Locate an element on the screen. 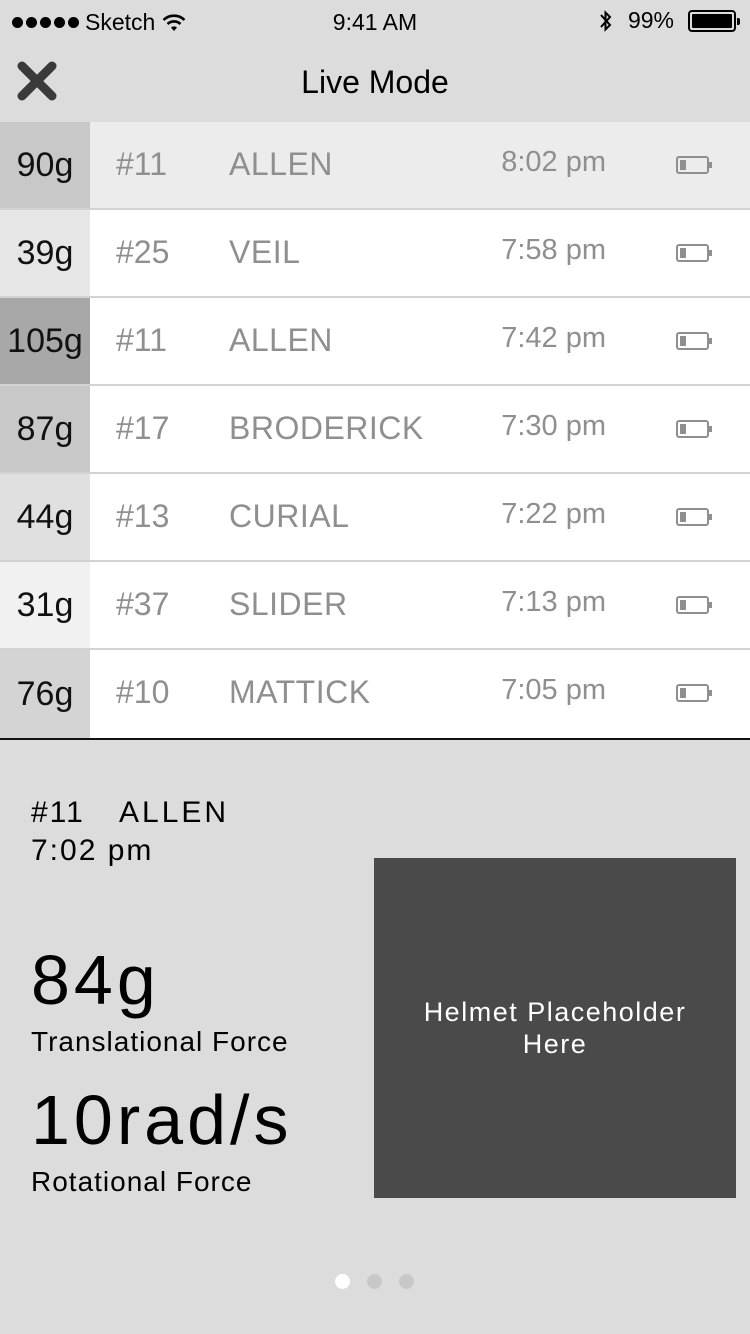 This screenshot has width=750, height=1334. player-number: #17 is located at coordinates (143, 428).